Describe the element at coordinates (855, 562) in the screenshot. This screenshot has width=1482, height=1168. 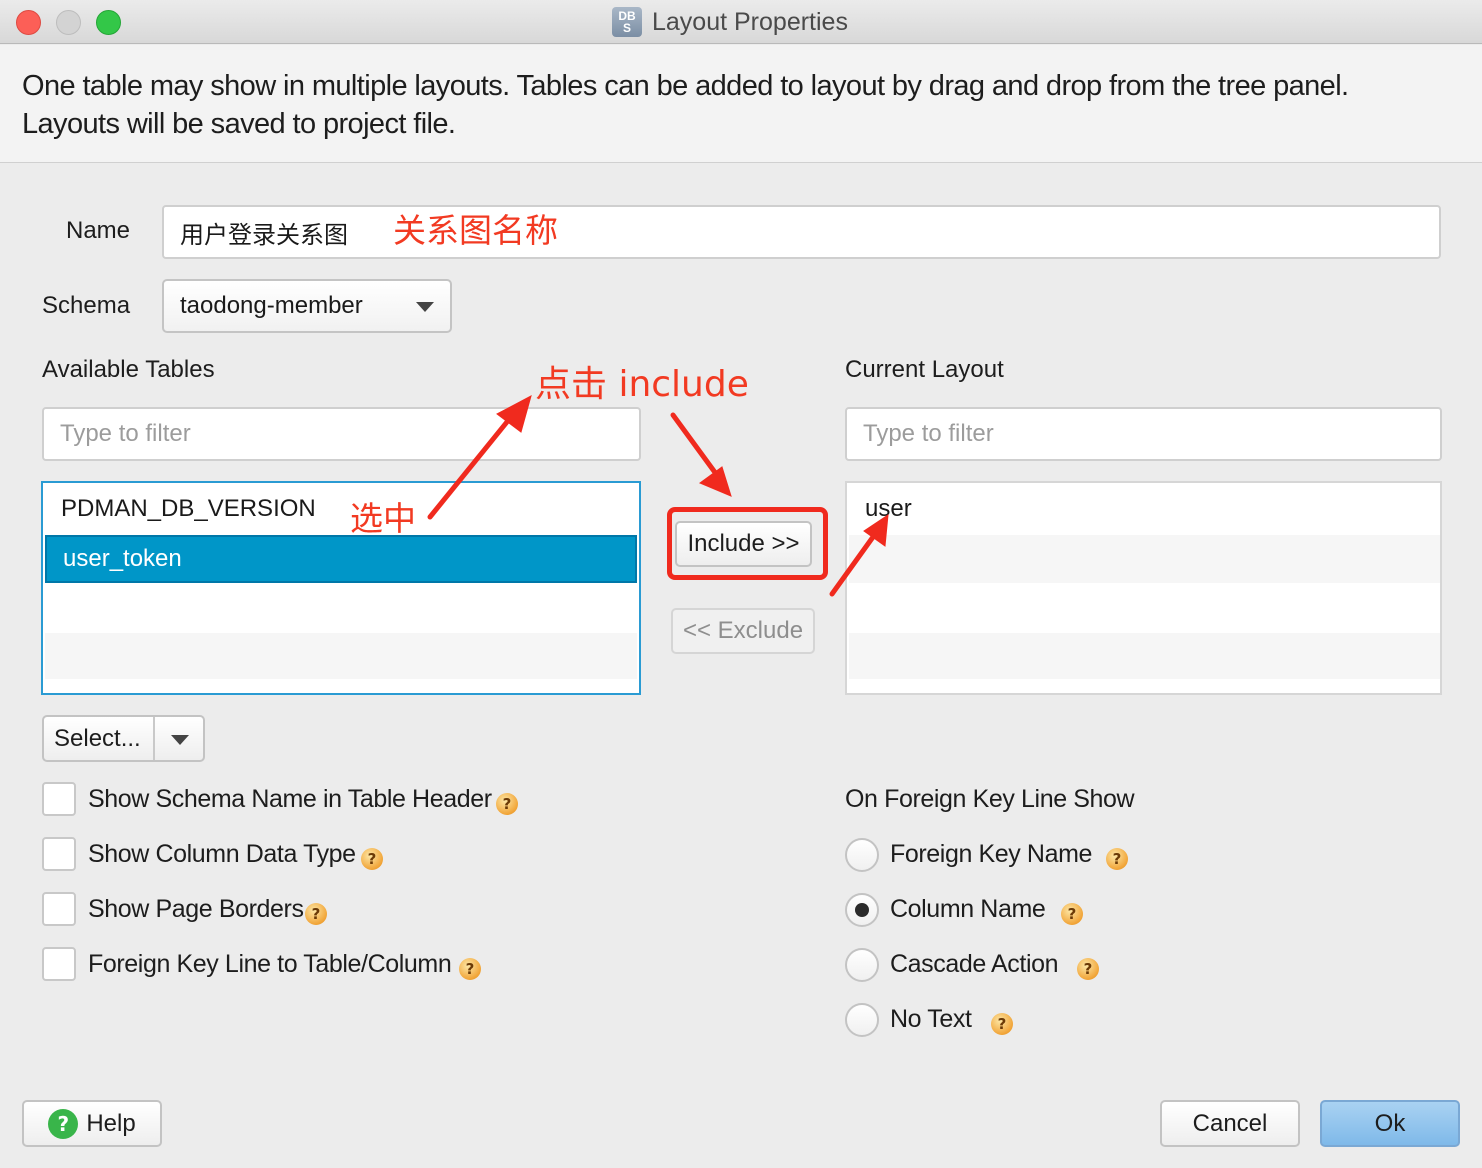
I see `arrow-to-user` at that location.